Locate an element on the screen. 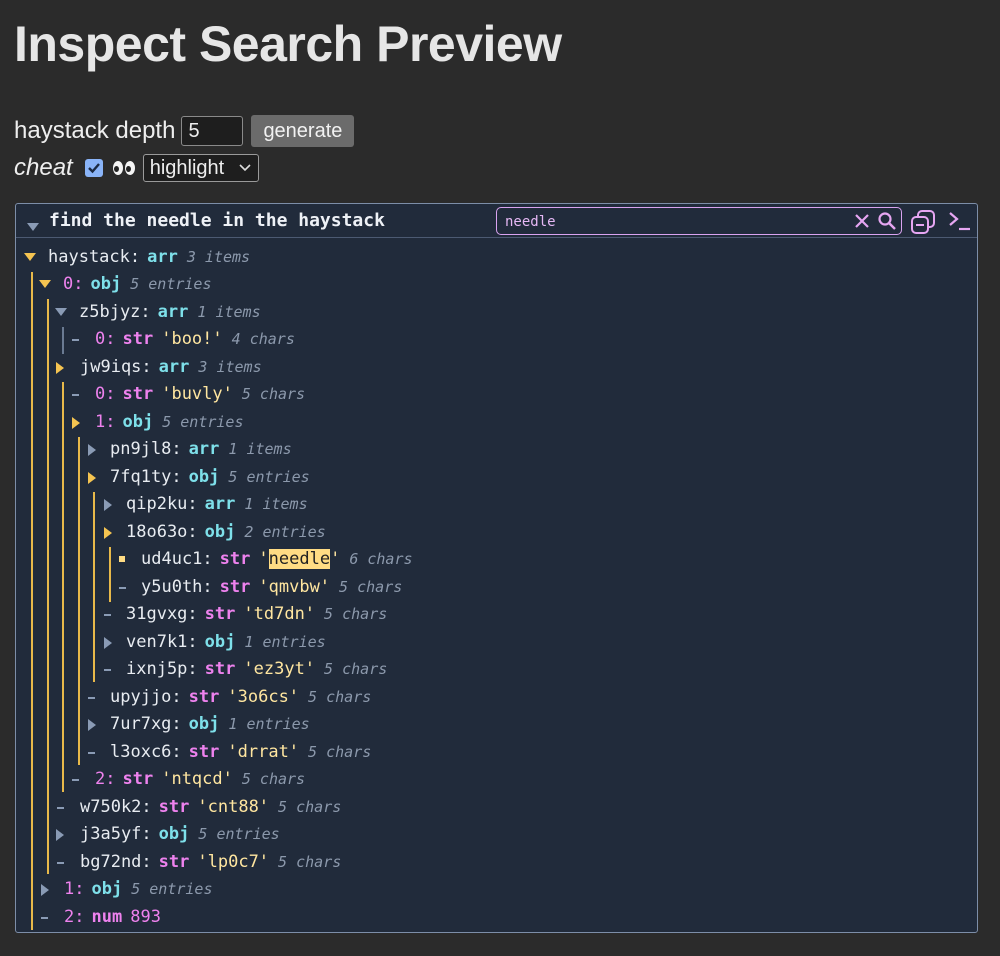 The height and width of the screenshot is (956, 1000). tree-key: ud4uc1 is located at coordinates (172, 559).